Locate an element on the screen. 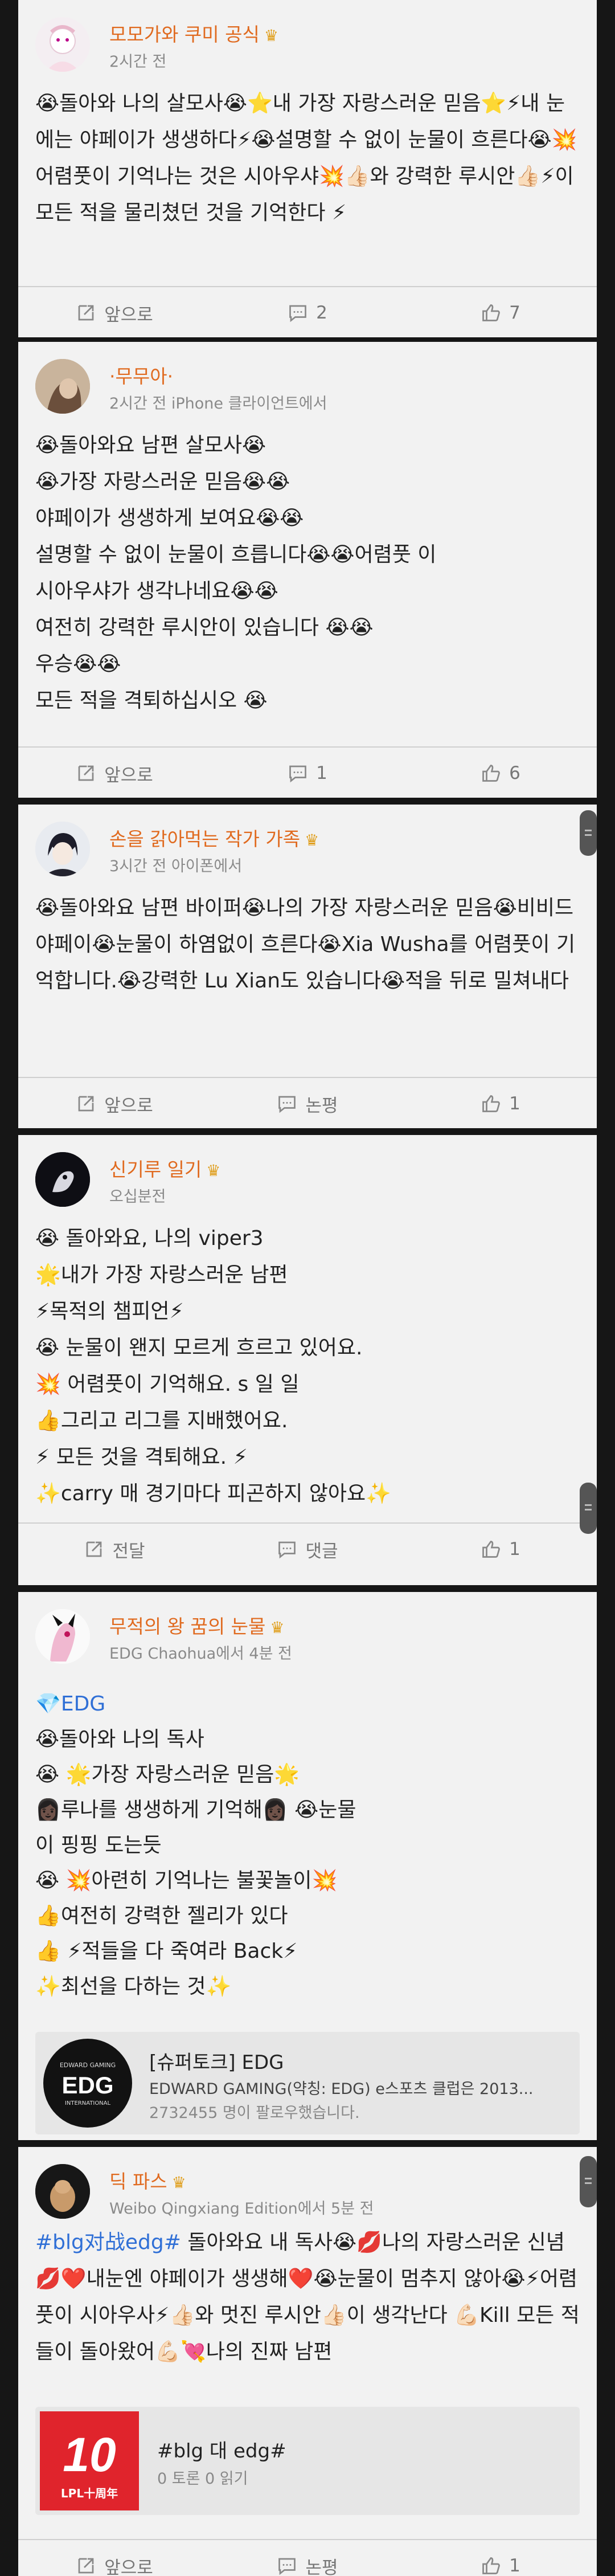 Image resolution: width=615 pixels, height=2576 pixels. username: 딕 파스 is located at coordinates (138, 2181).